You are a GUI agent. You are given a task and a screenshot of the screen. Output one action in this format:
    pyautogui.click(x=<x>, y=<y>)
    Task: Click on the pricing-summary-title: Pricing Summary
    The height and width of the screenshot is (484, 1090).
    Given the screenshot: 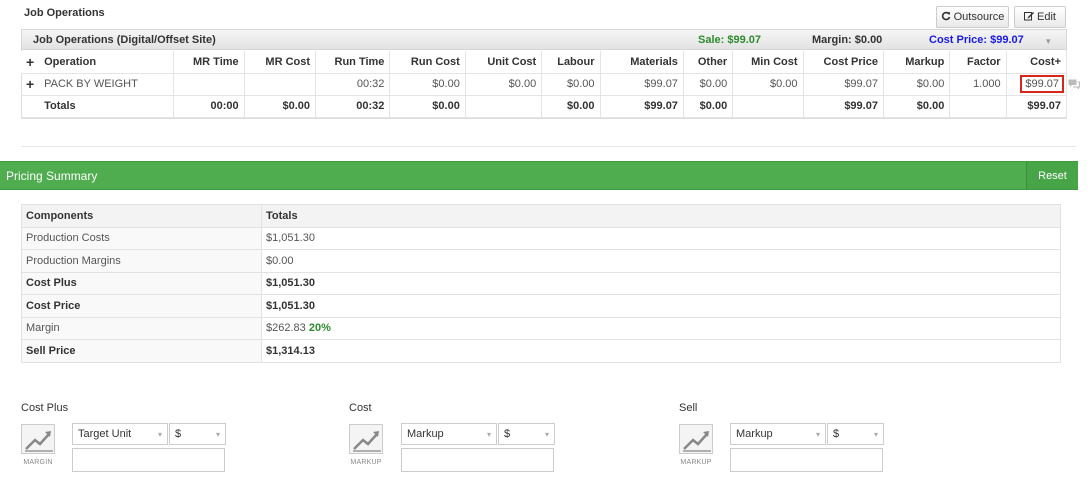 What is the action you would take?
    pyautogui.click(x=52, y=176)
    